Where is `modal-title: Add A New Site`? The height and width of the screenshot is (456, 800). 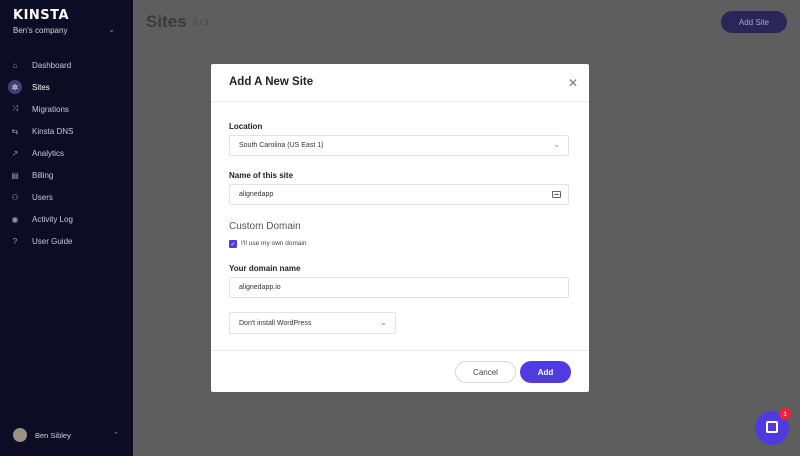 modal-title: Add A New Site is located at coordinates (271, 82).